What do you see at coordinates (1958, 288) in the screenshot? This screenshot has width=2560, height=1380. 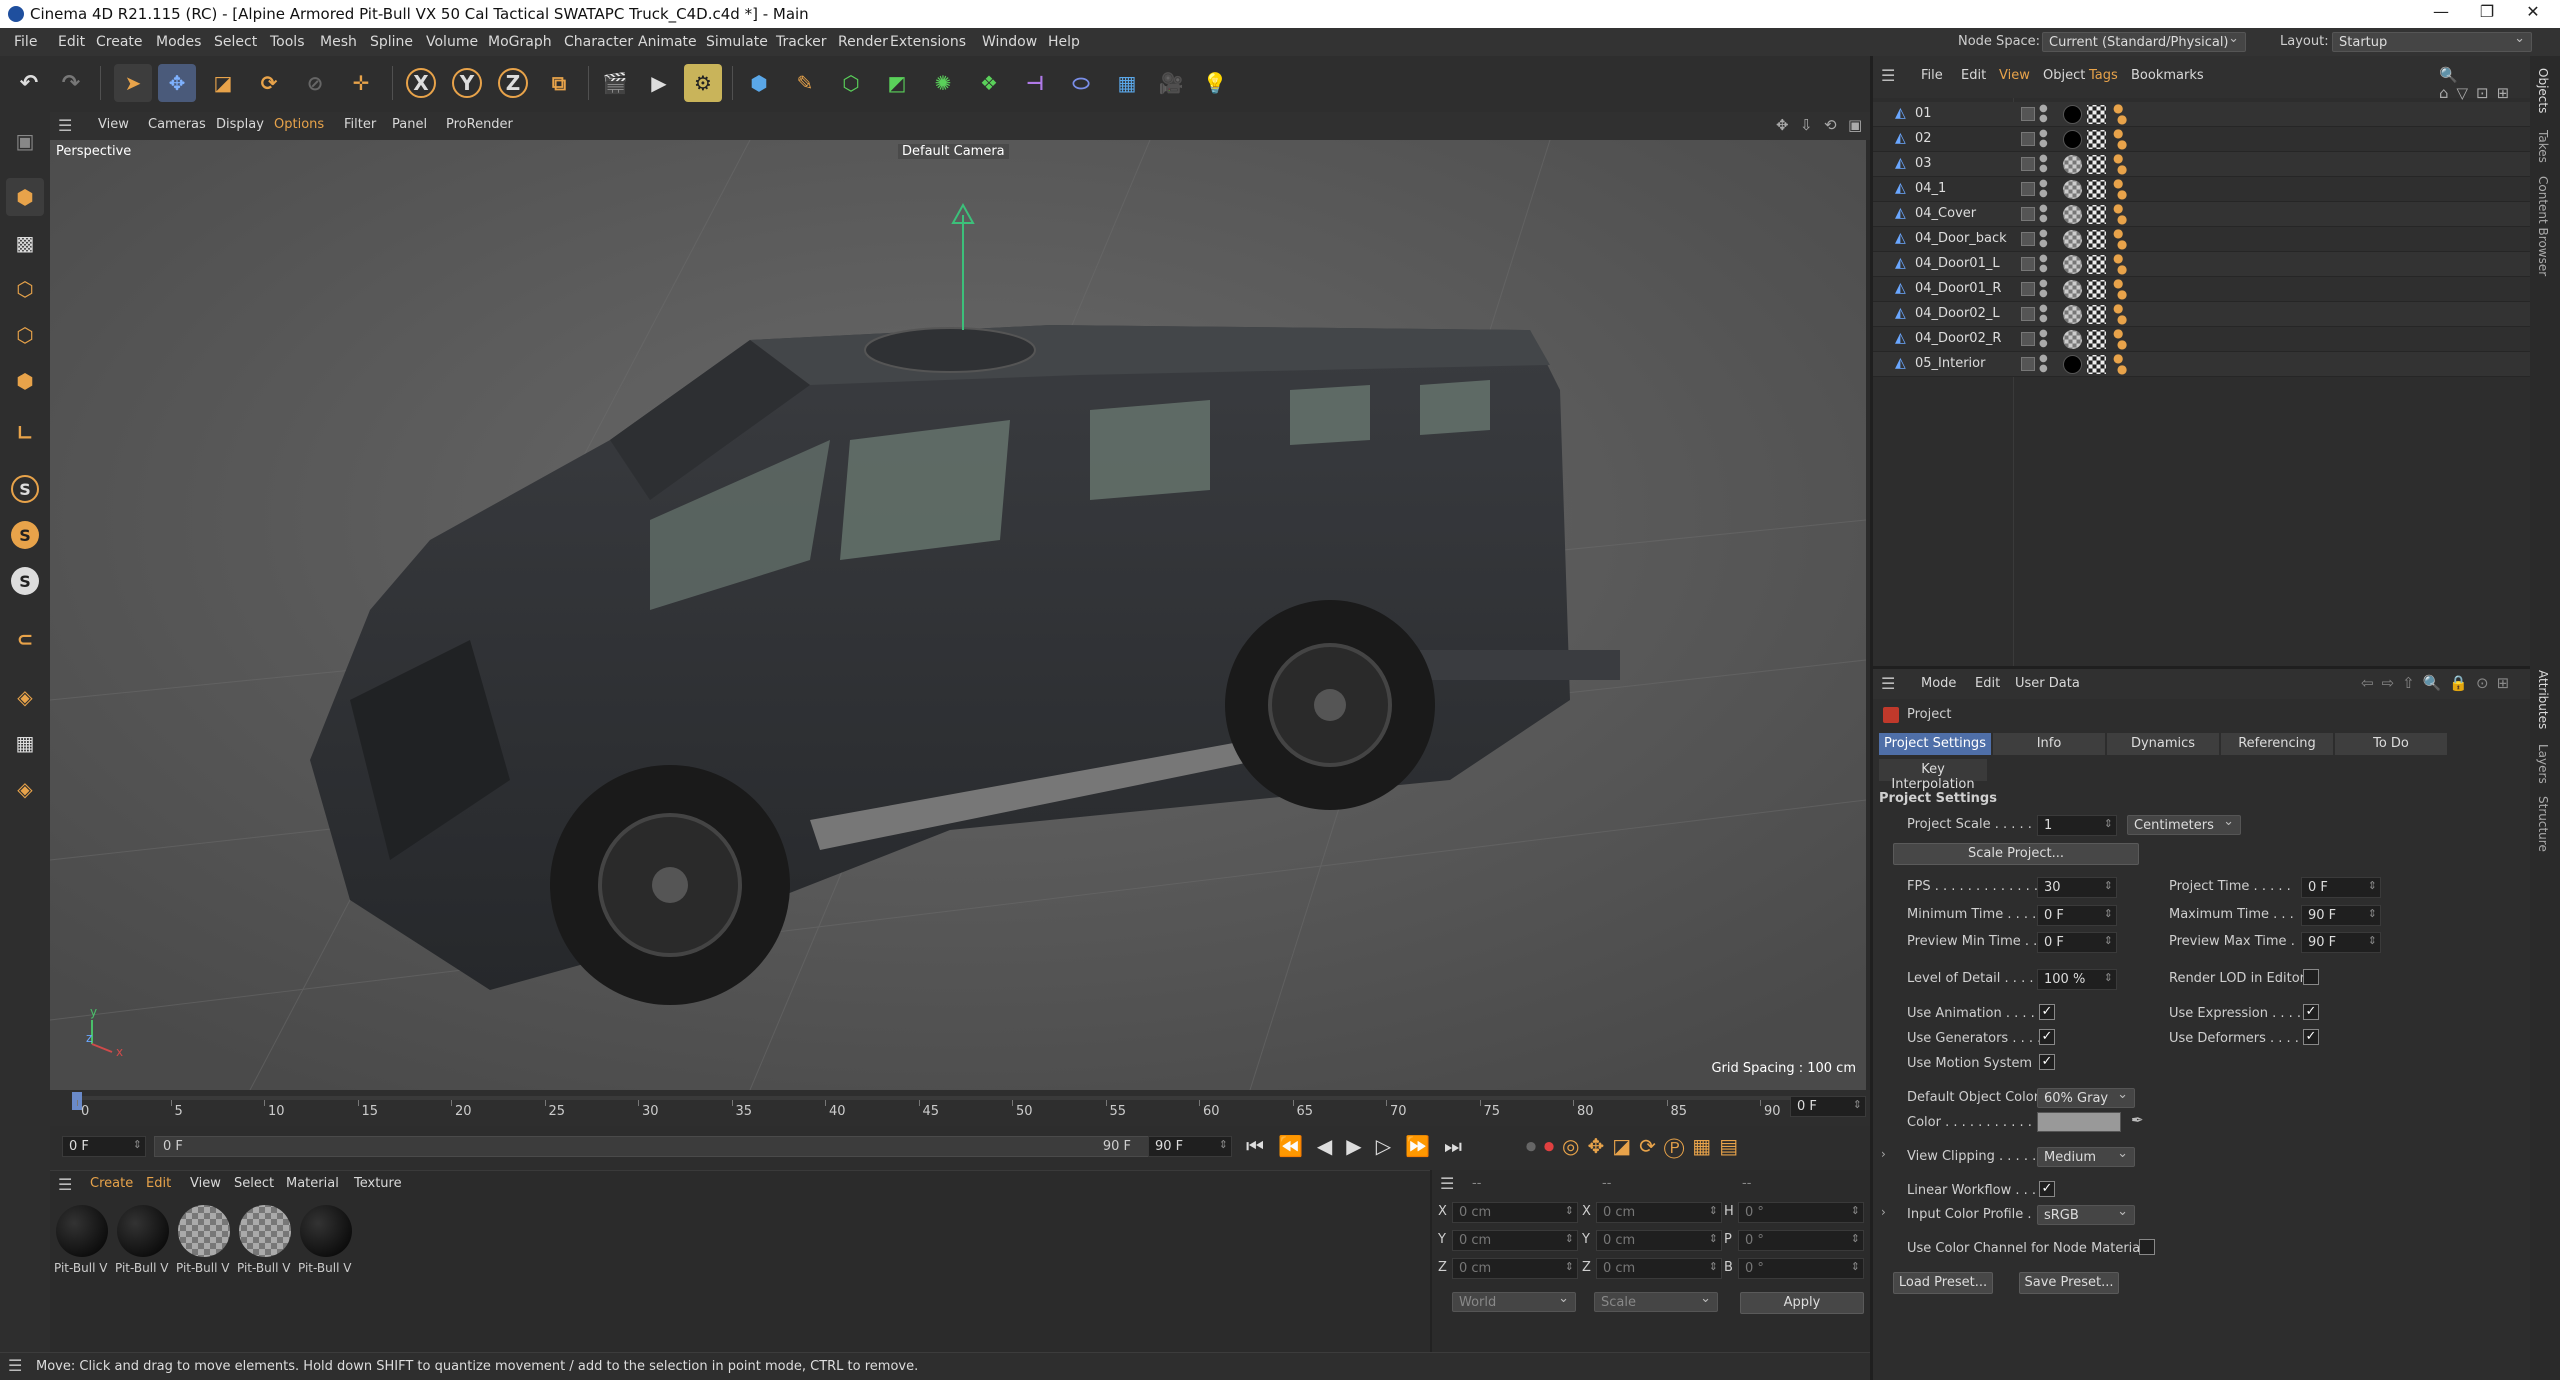 I see `object-name: 04_Door01_R` at bounding box center [1958, 288].